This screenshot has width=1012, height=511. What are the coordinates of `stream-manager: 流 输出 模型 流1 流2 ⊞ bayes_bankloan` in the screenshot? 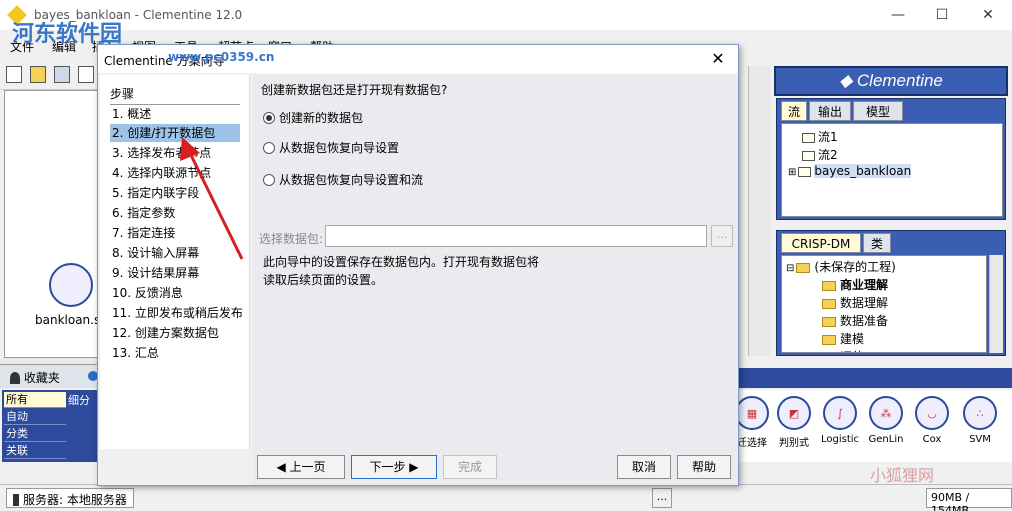 It's located at (891, 159).